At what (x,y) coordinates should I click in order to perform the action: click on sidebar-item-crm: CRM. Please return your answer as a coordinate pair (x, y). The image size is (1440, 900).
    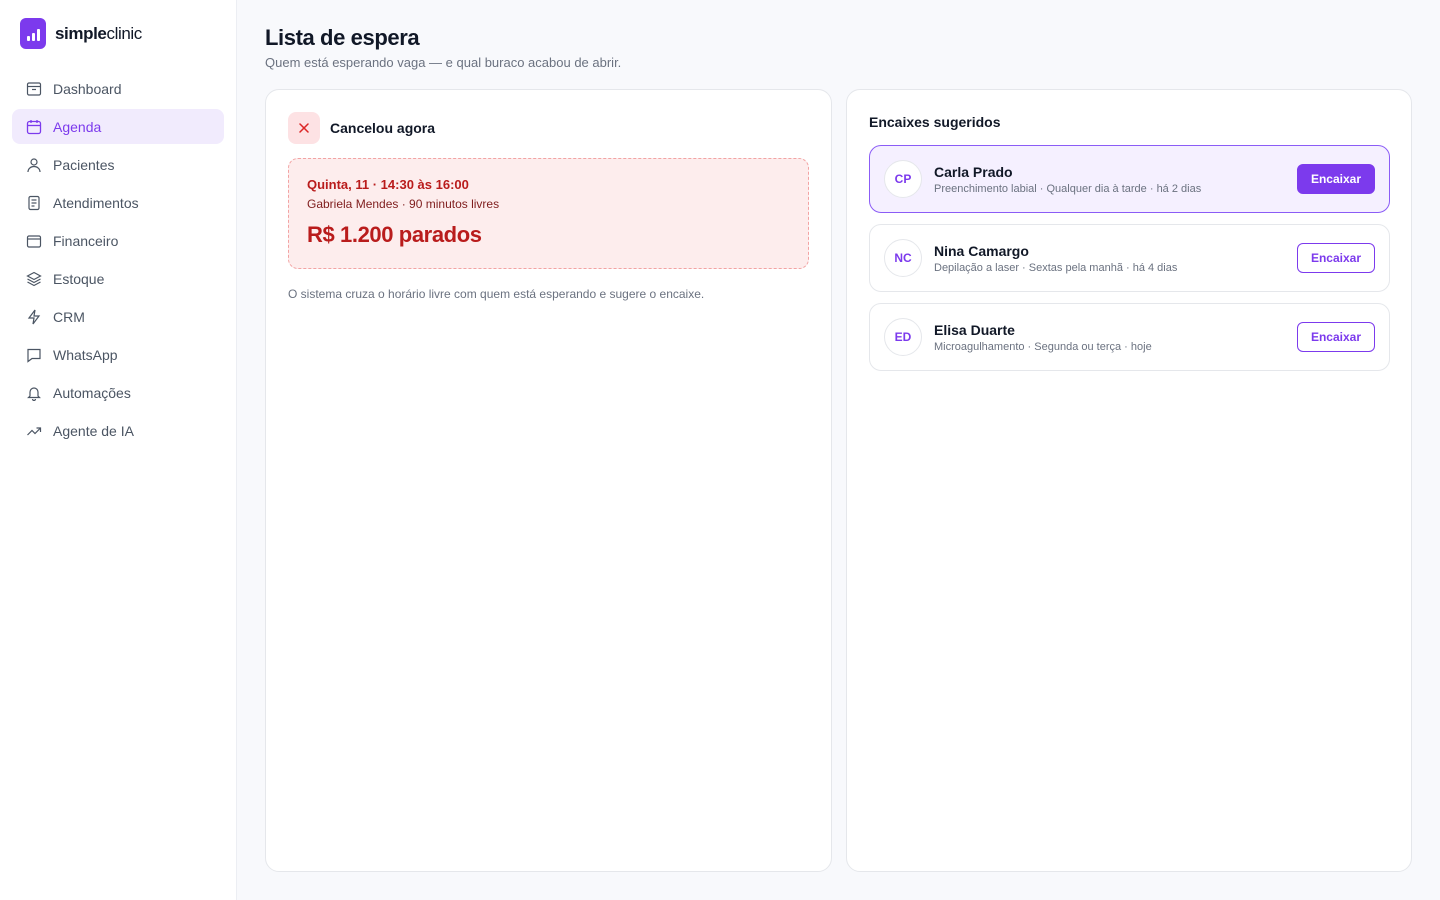
    Looking at the image, I should click on (118, 316).